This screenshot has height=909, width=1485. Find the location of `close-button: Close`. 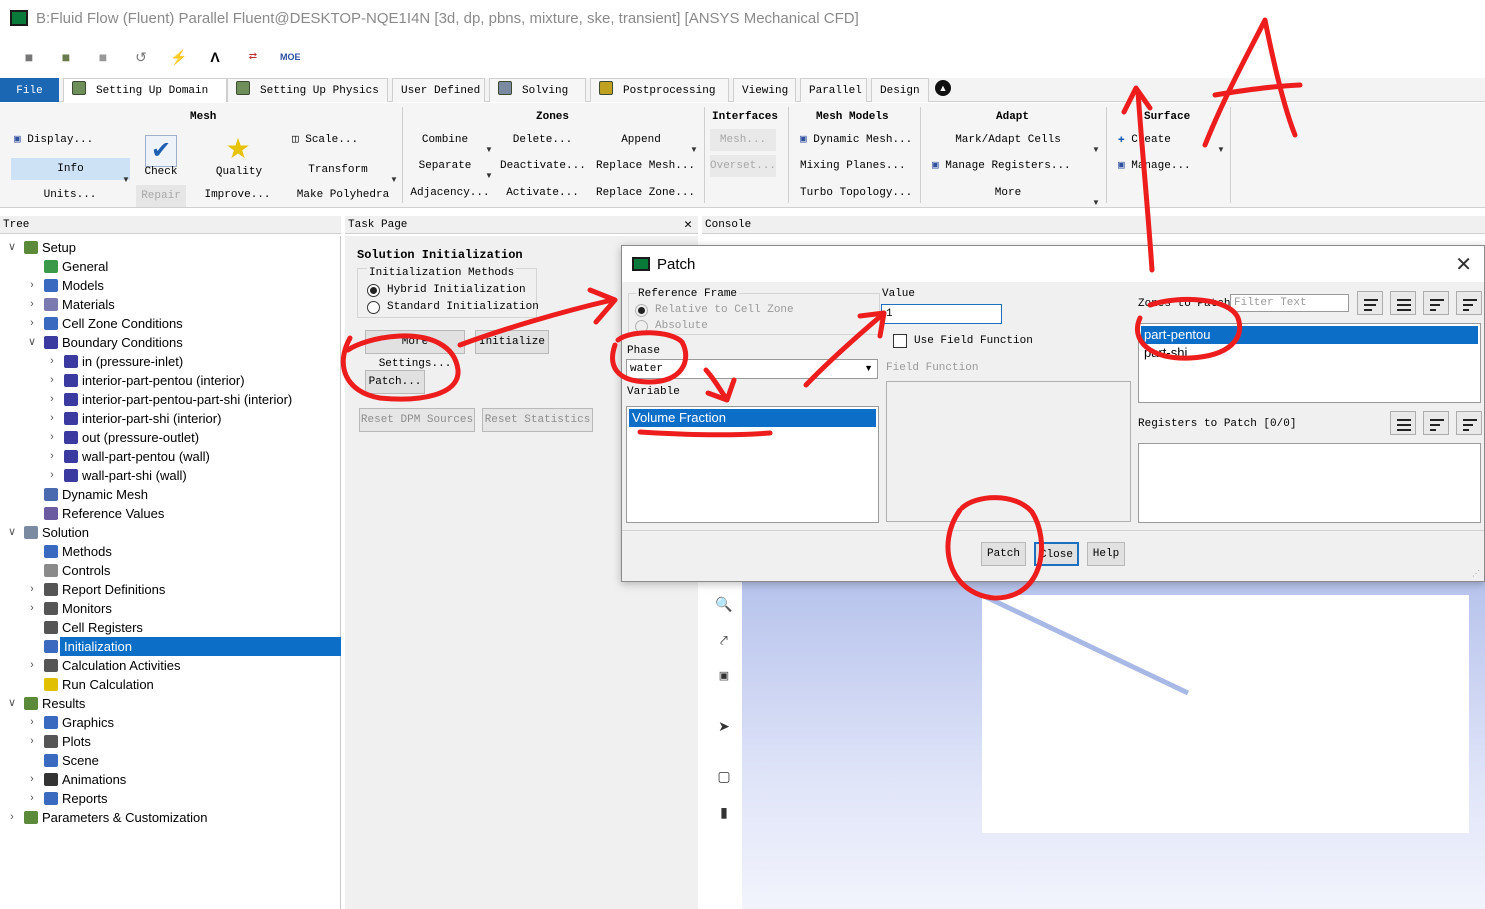

close-button: Close is located at coordinates (1056, 554).